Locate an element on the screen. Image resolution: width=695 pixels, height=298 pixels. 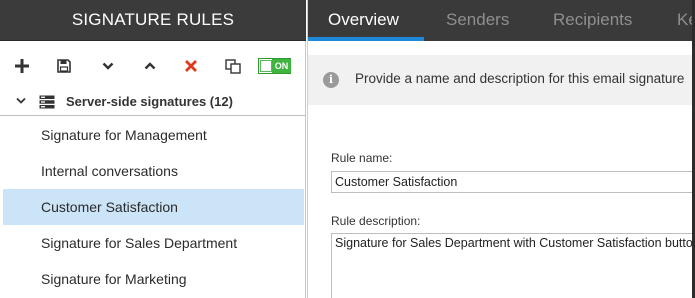
rules-enabled-toggle: ON is located at coordinates (274, 66).